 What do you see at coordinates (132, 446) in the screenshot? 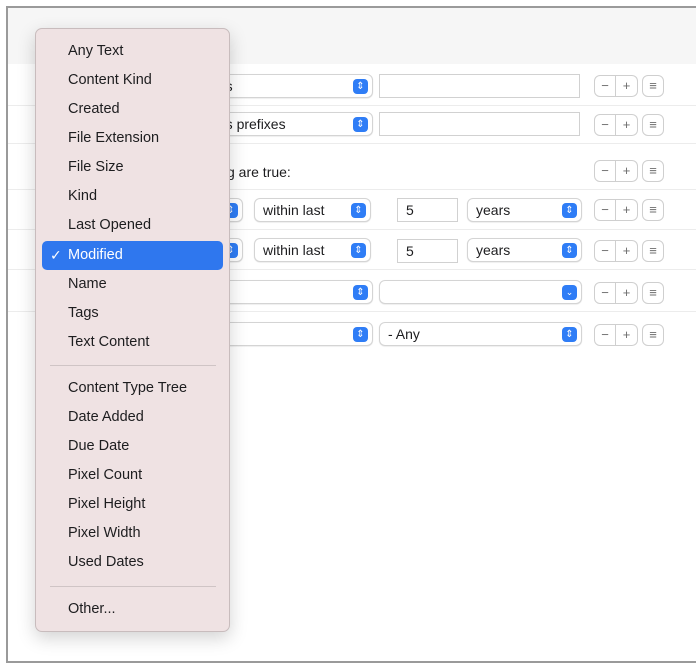
I see `menu-item-due-date: Due Date` at bounding box center [132, 446].